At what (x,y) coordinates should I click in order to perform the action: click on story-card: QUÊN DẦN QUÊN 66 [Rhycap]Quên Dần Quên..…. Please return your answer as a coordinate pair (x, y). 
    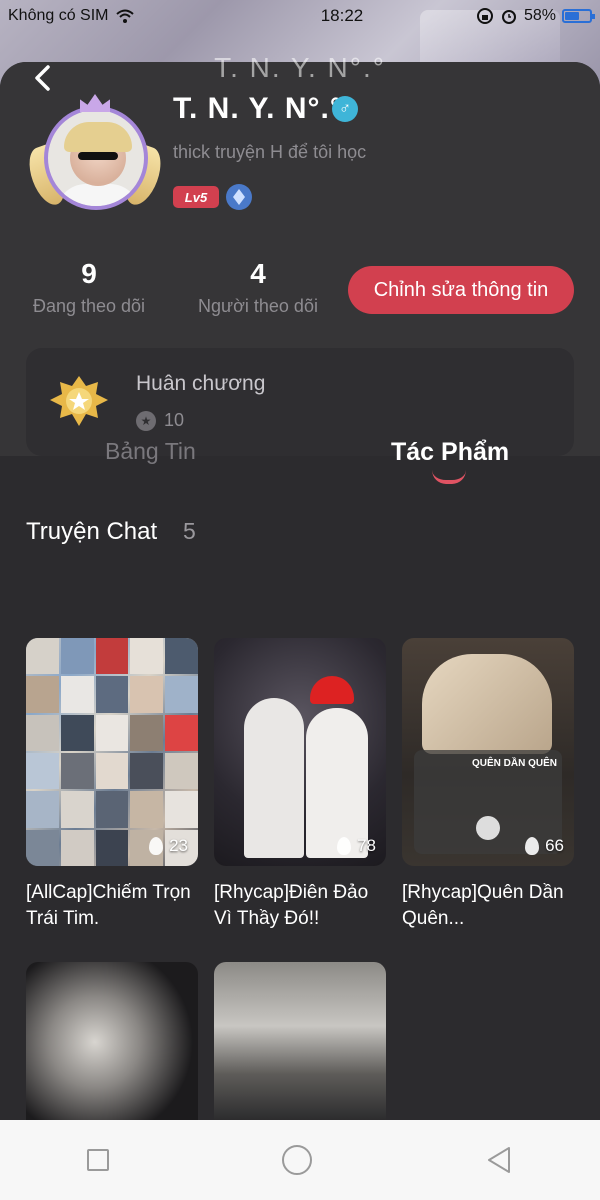
    Looking at the image, I should click on (488, 785).